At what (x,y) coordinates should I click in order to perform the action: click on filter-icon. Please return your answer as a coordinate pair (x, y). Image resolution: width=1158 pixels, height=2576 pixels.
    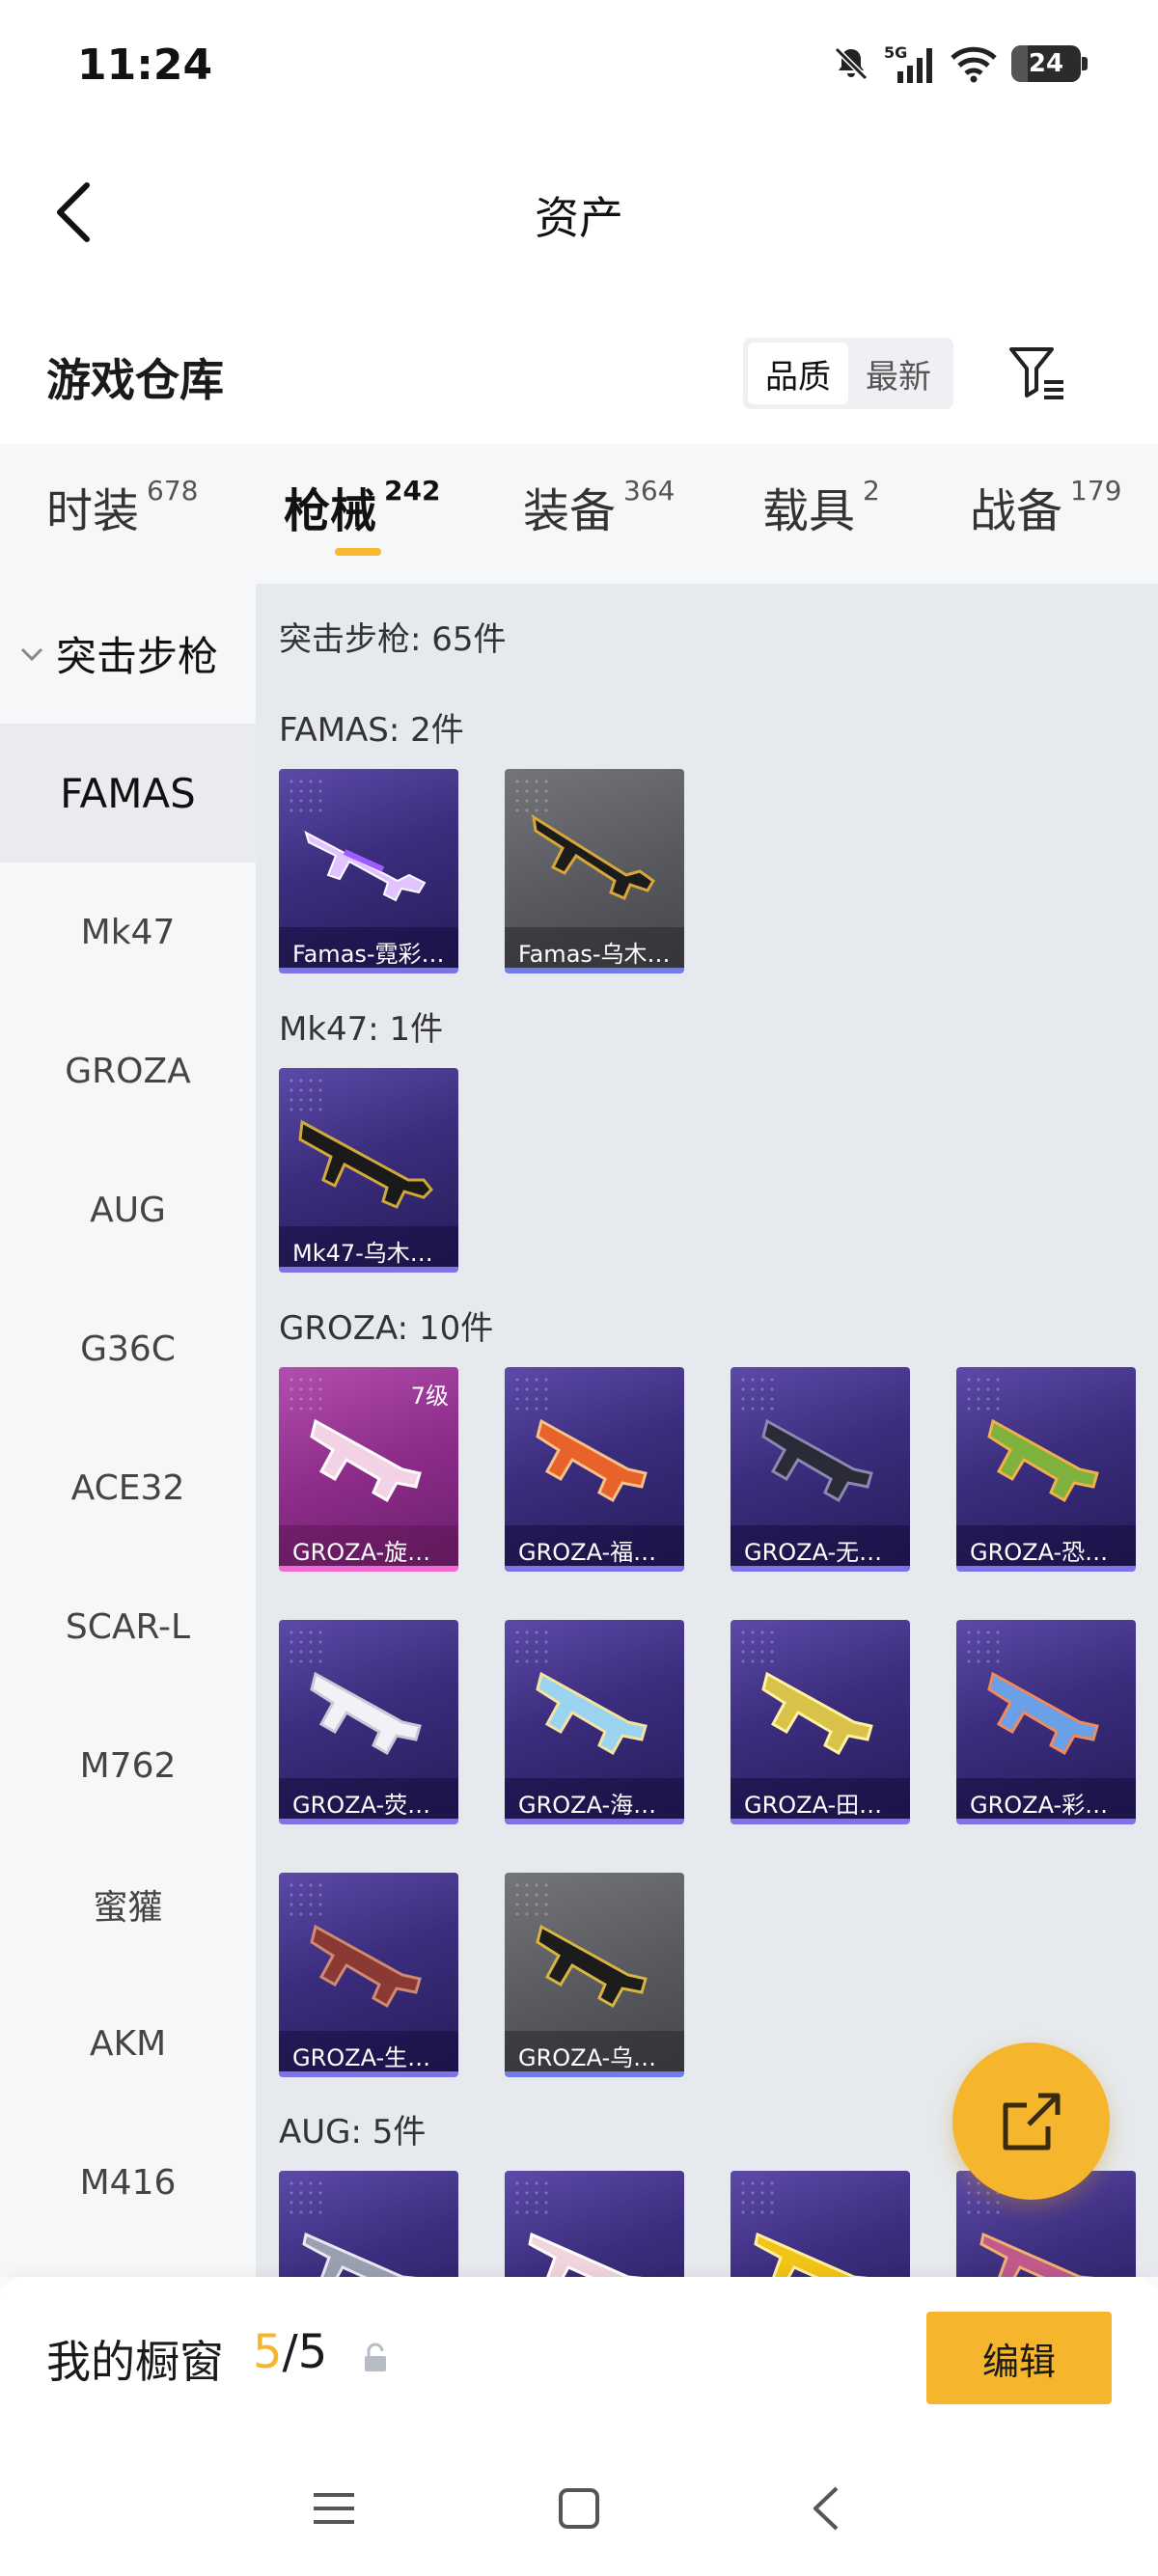
    Looking at the image, I should click on (1036, 373).